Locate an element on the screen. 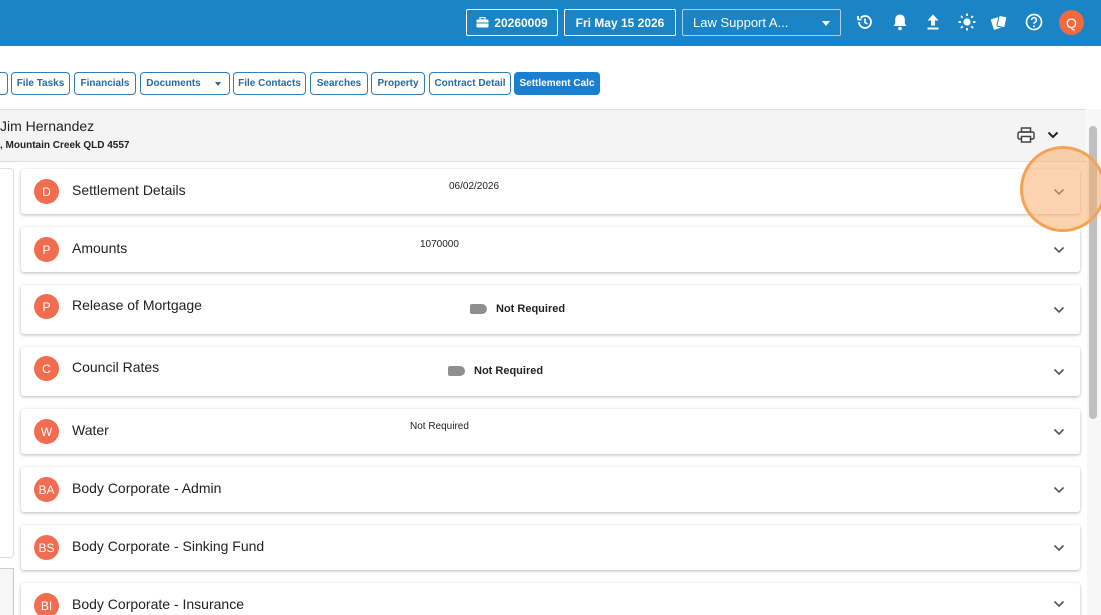 This screenshot has width=1101, height=615. settlement-date-value: 06/02/2026 is located at coordinates (474, 186).